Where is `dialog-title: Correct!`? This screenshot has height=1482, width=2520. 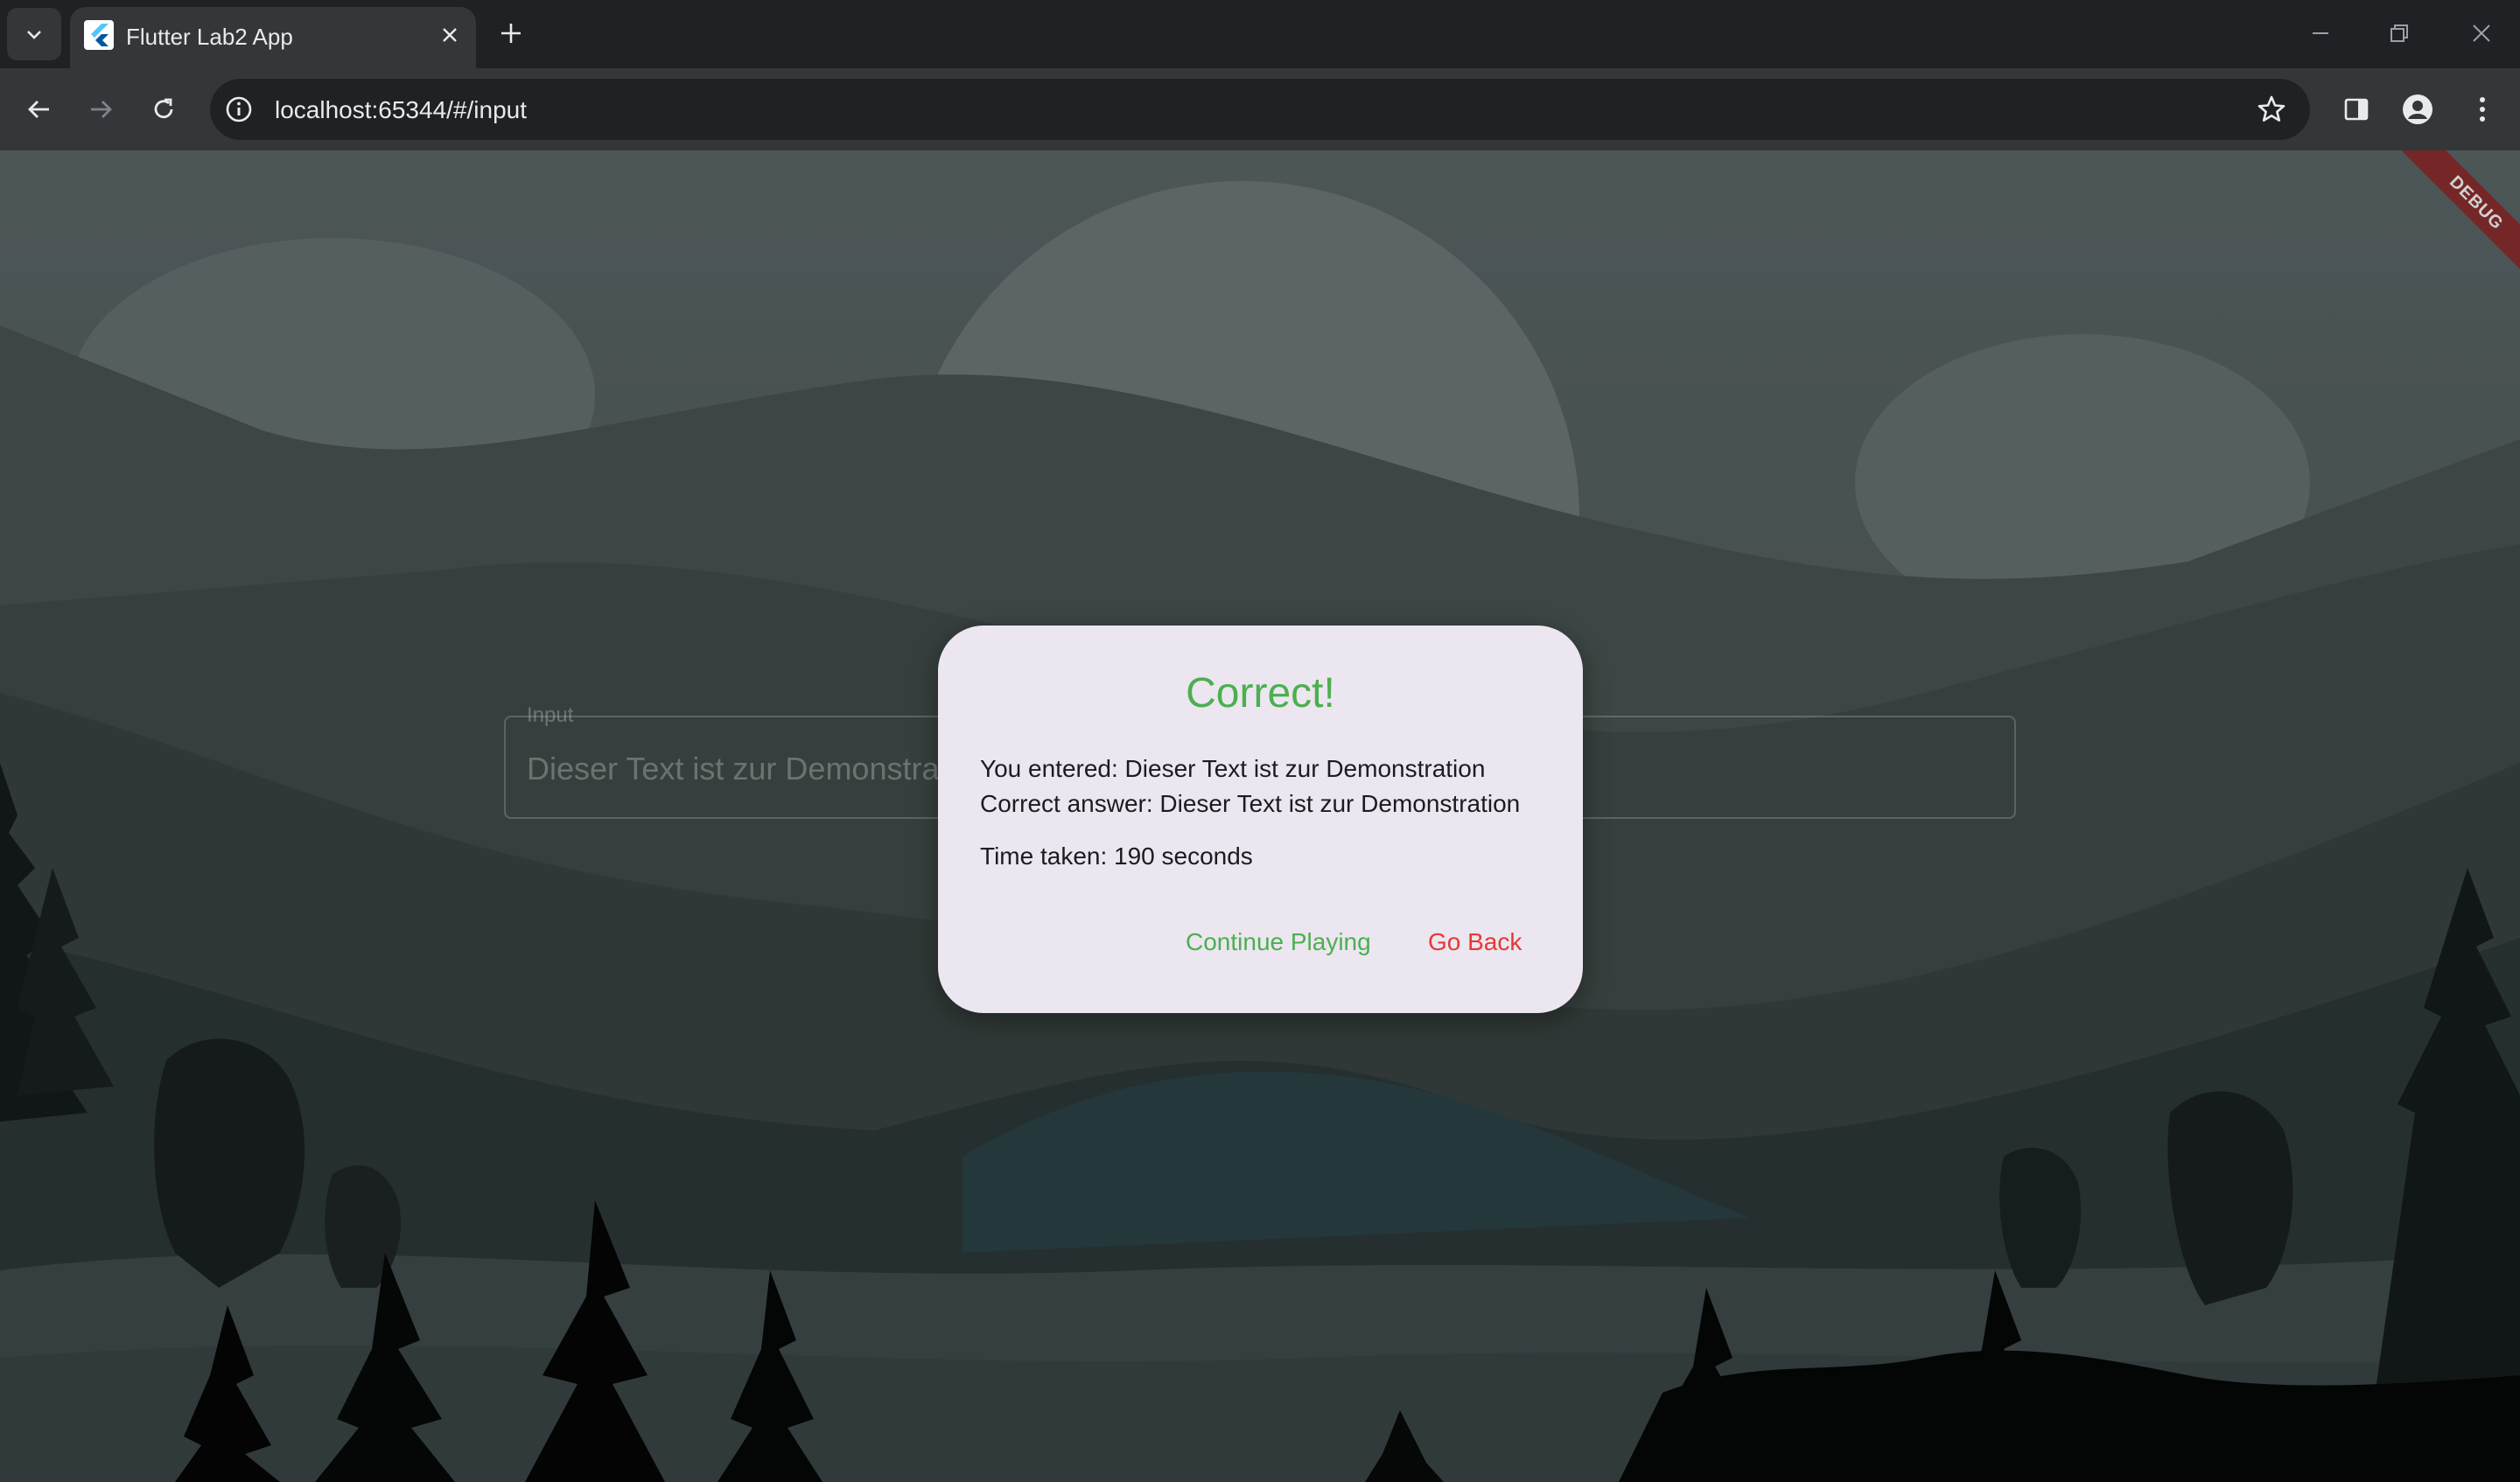
dialog-title: Correct! is located at coordinates (1260, 693).